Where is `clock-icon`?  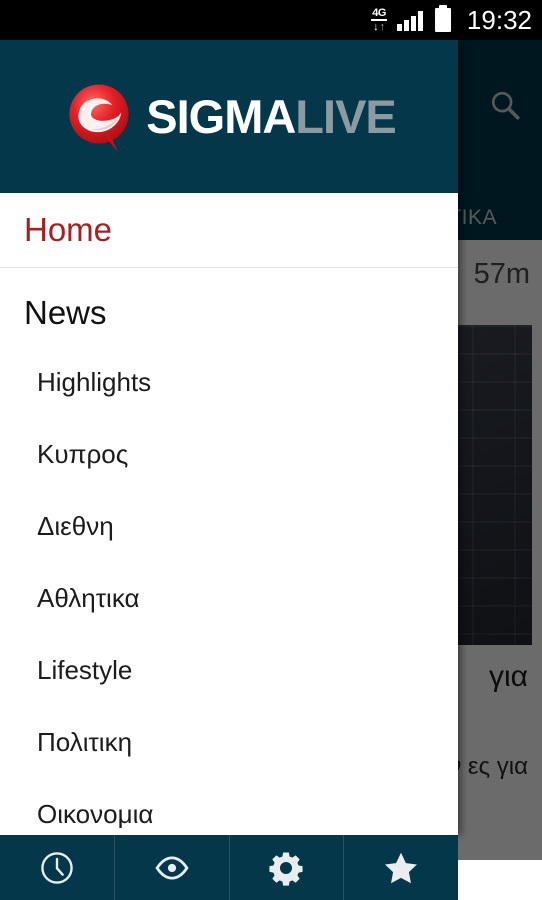
clock-icon is located at coordinates (57, 867).